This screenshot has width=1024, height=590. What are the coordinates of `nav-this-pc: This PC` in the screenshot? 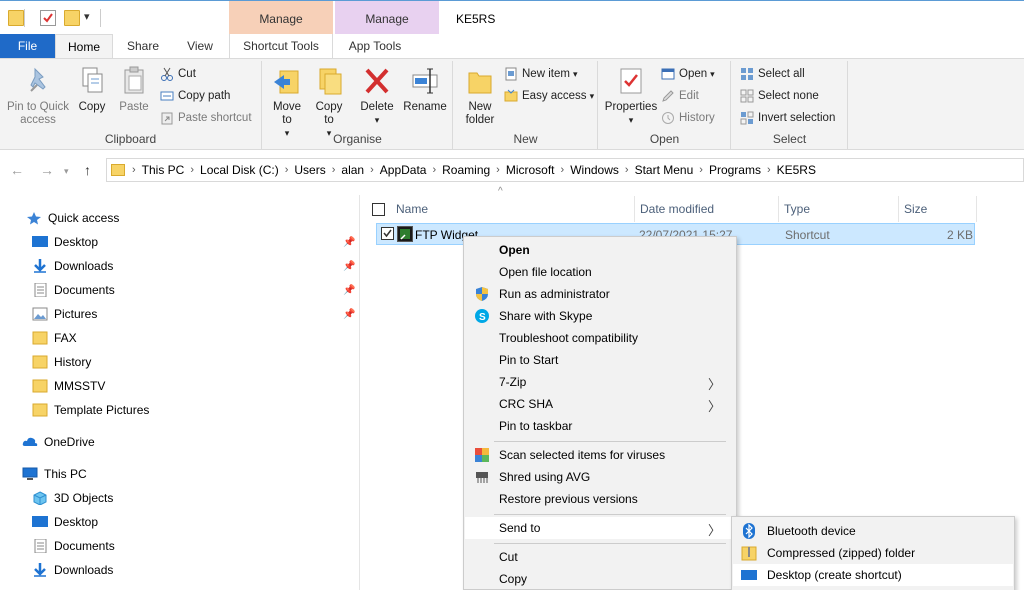 It's located at (54, 474).